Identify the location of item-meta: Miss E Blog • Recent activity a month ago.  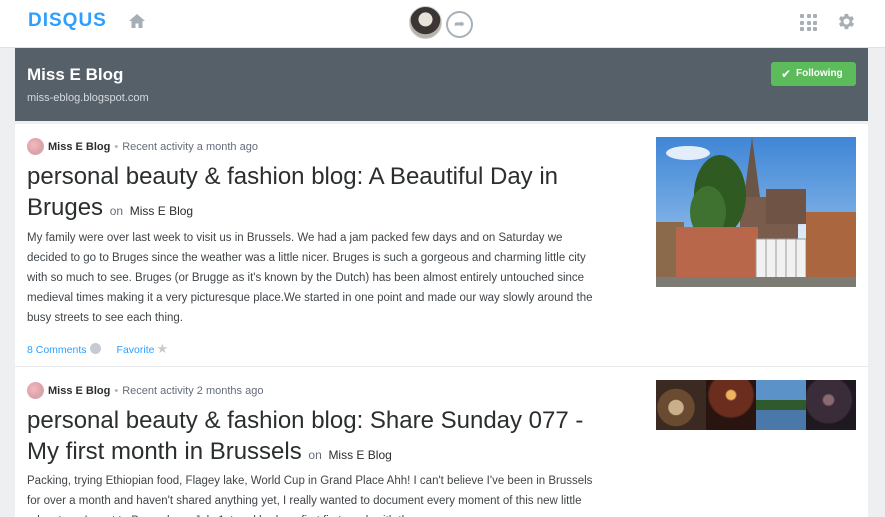
(142, 146).